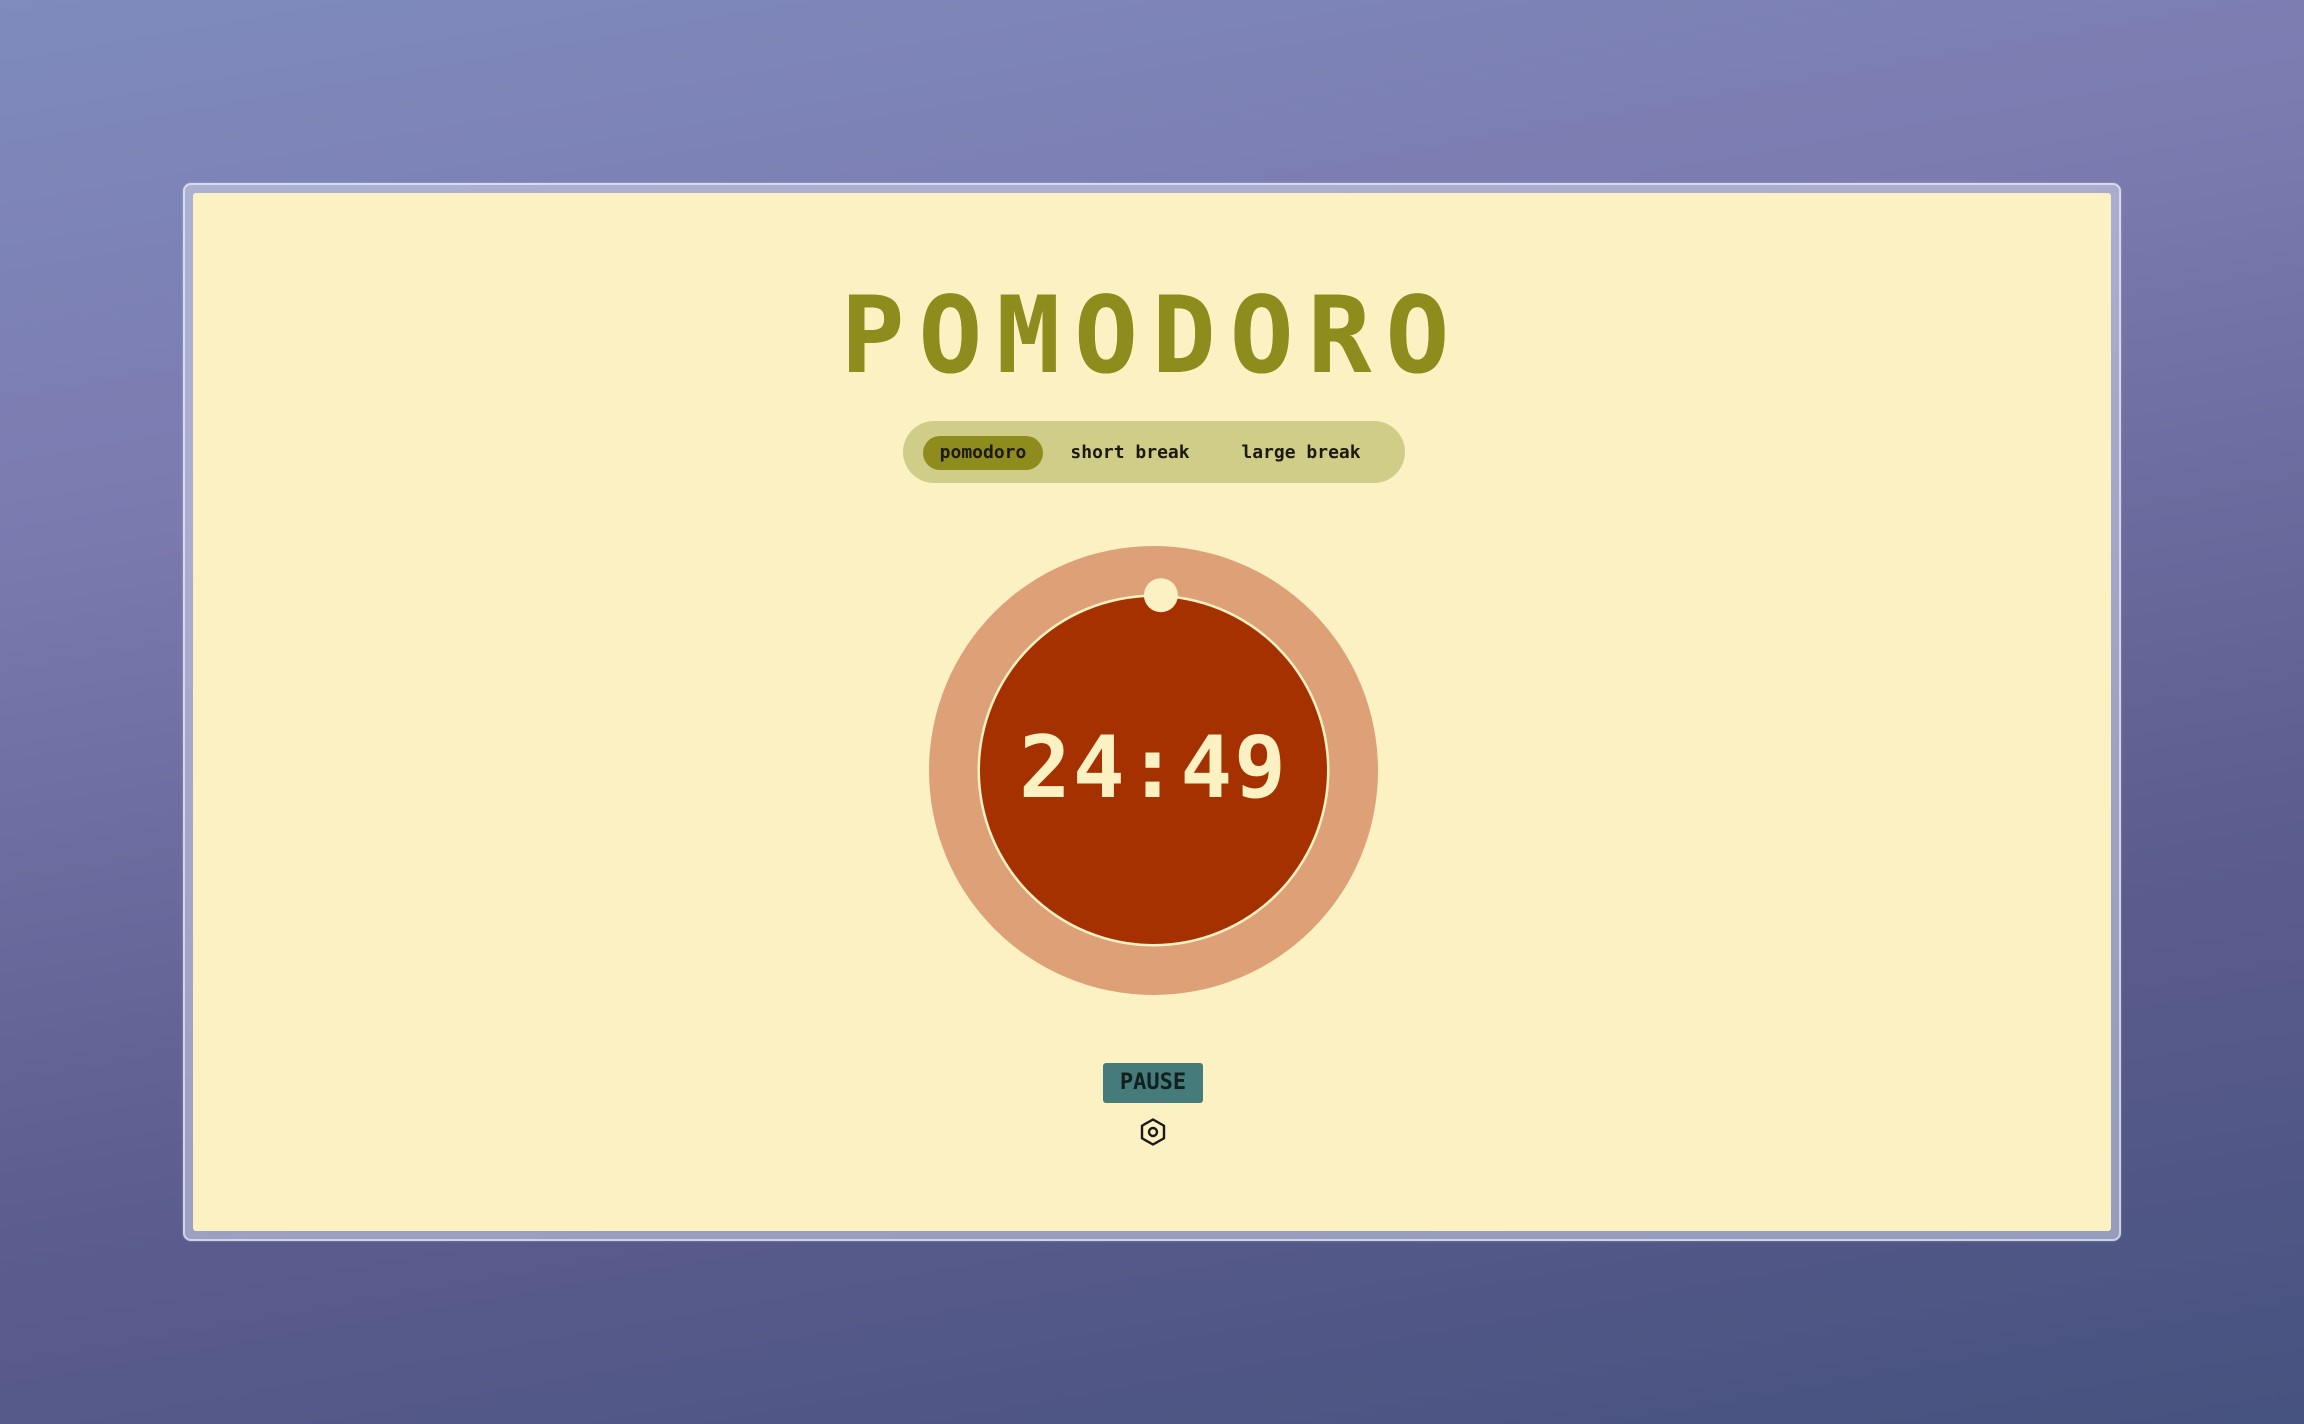  Describe the element at coordinates (1301, 453) in the screenshot. I see `tab-large-break: large break` at that location.